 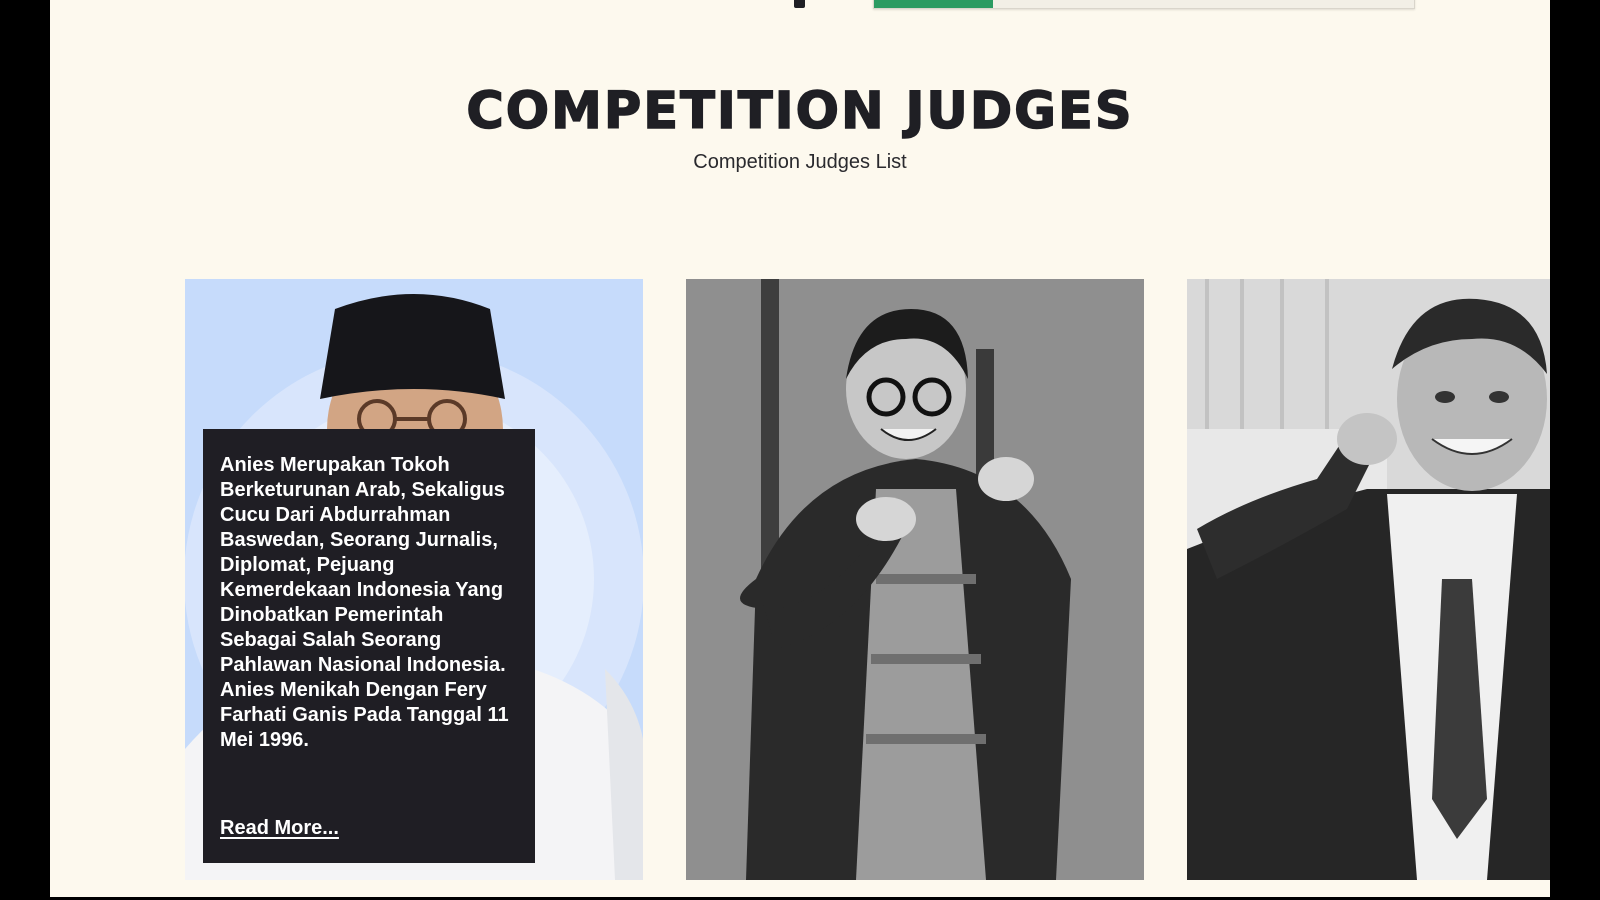 I want to click on header-text-fragment, so click(x=799, y=4).